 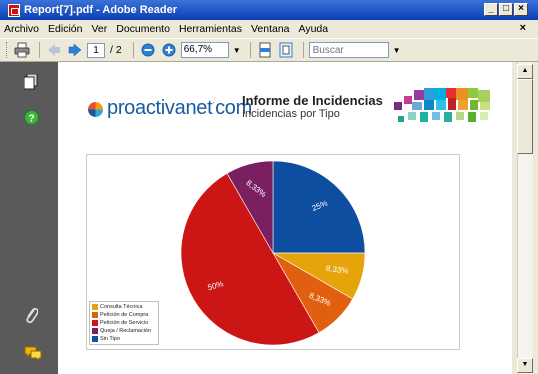 What do you see at coordinates (210, 29) in the screenshot?
I see `menu-herramientas: Herramientas` at bounding box center [210, 29].